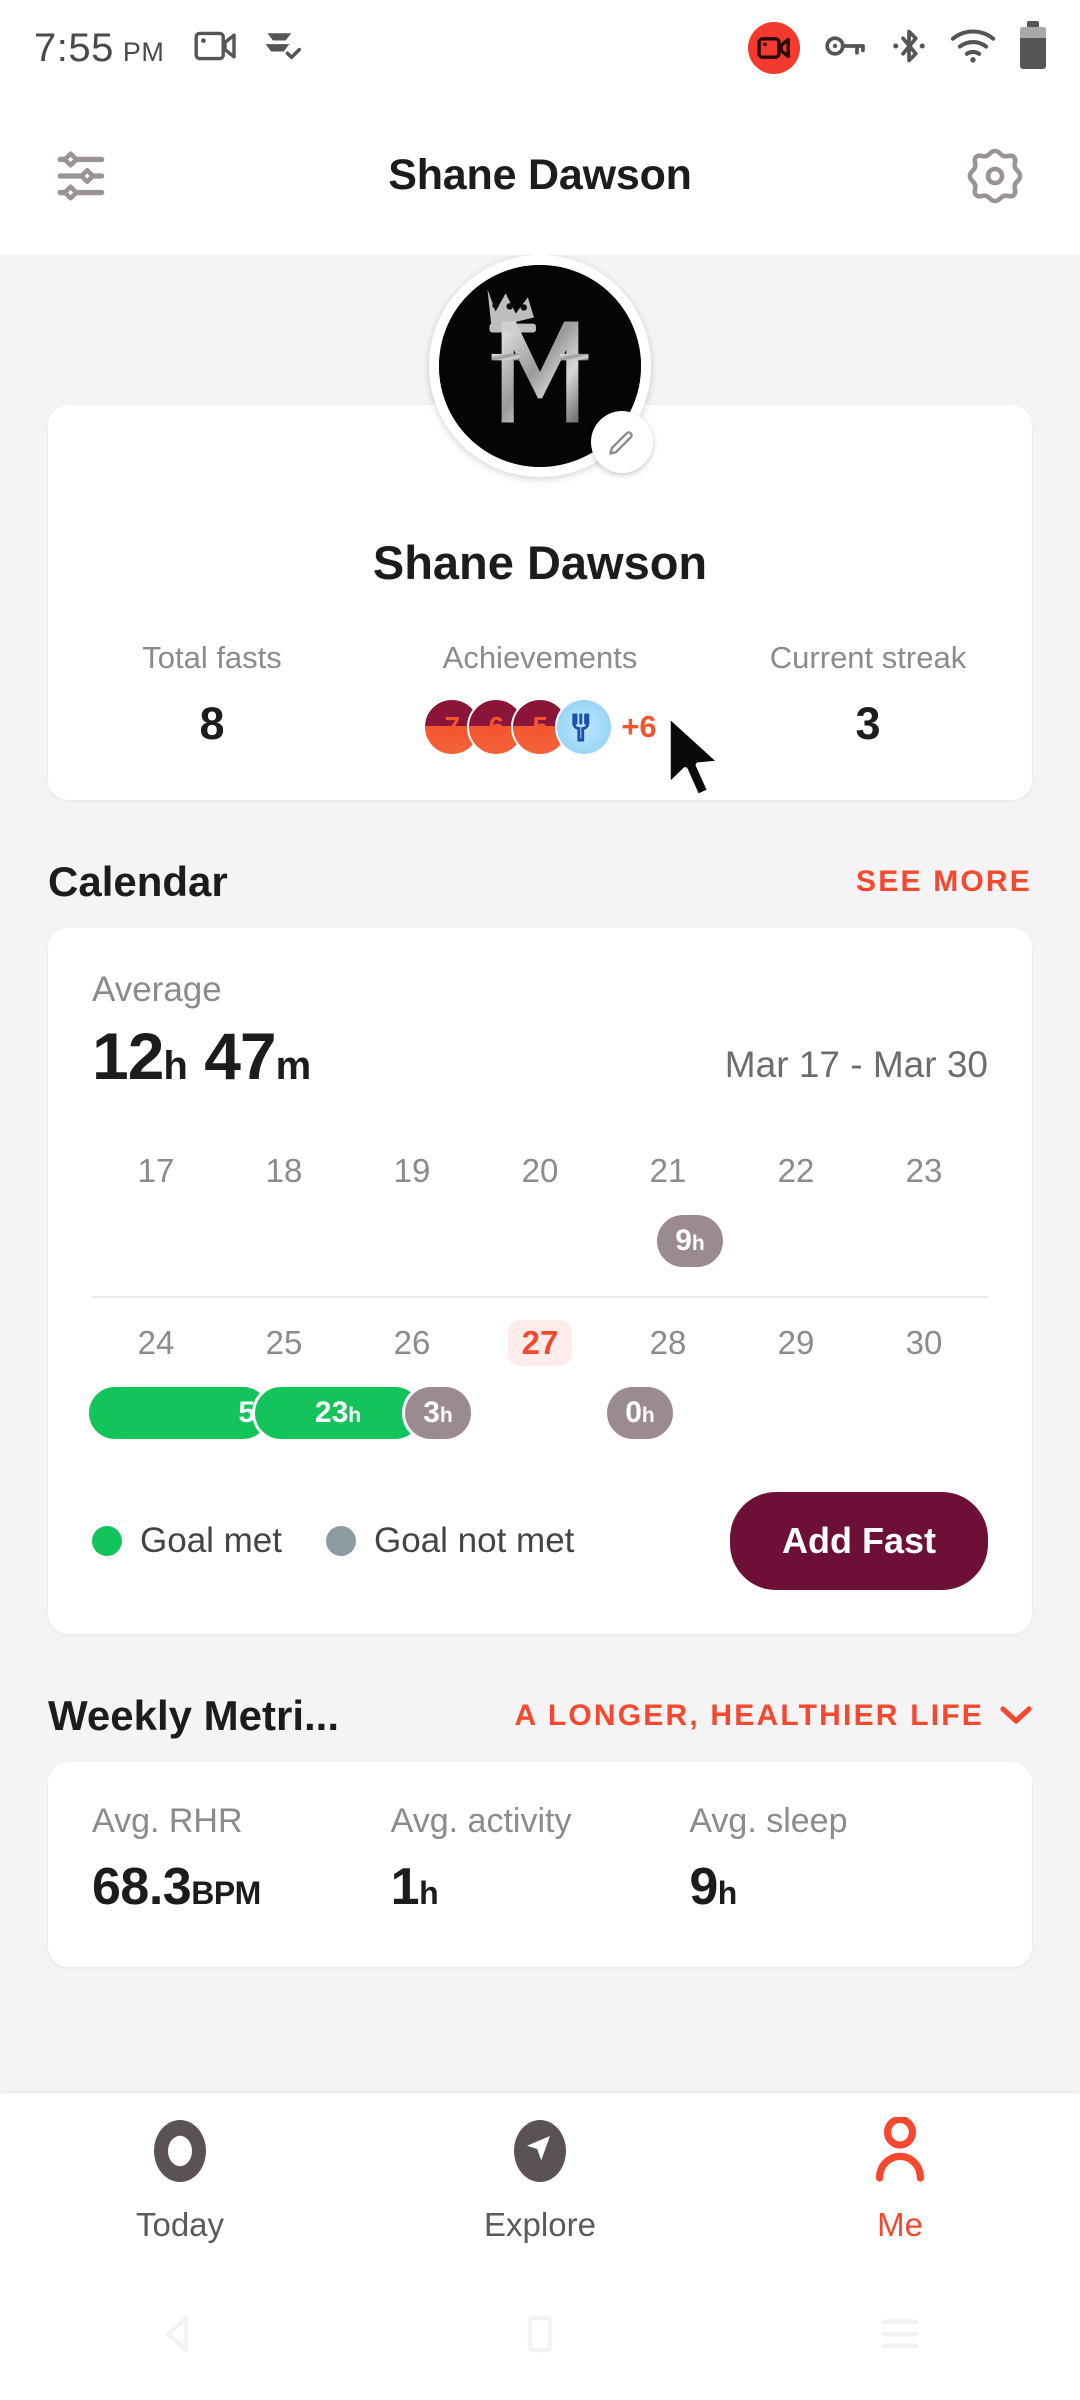 Image resolution: width=1080 pixels, height=2400 pixels. Describe the element at coordinates (540, 882) in the screenshot. I see `calendar-section-header: Calendar SEE MORE` at that location.